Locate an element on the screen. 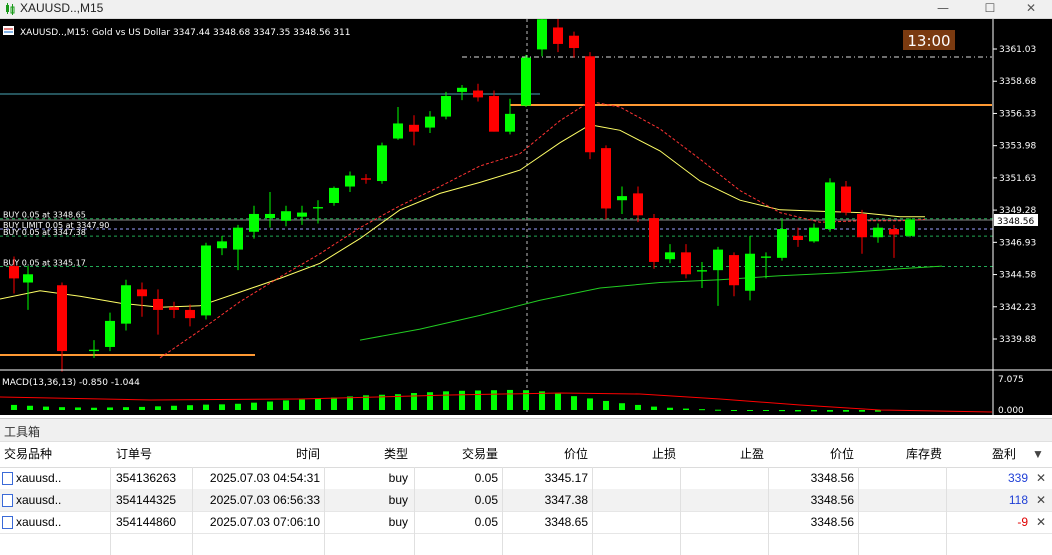  row-order: 354144325 is located at coordinates (146, 500).